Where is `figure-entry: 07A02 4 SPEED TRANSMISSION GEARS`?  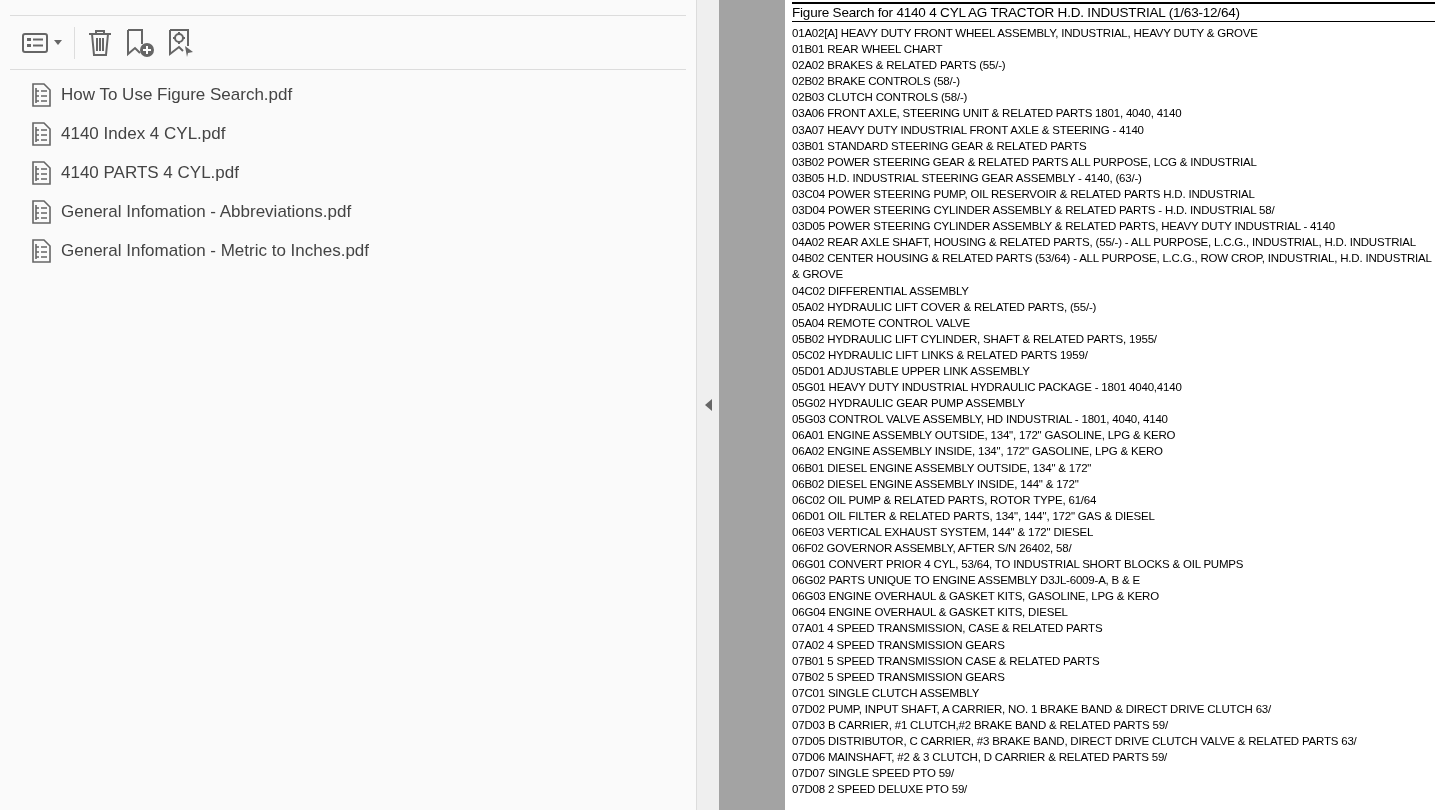 figure-entry: 07A02 4 SPEED TRANSMISSION GEARS is located at coordinates (899, 645).